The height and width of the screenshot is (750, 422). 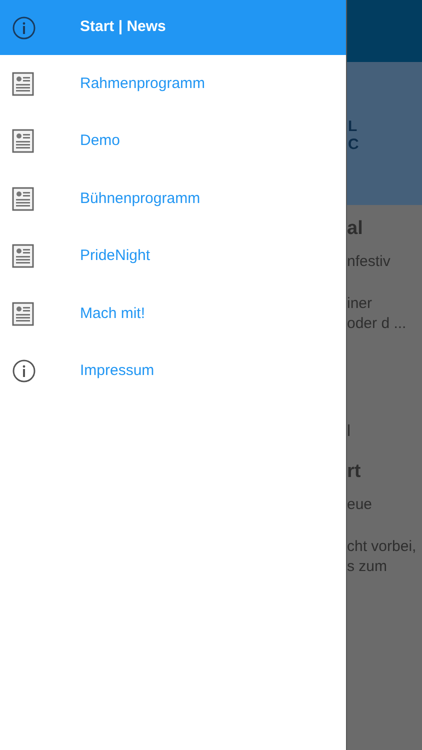 I want to click on logo-text: C, so click(x=353, y=145).